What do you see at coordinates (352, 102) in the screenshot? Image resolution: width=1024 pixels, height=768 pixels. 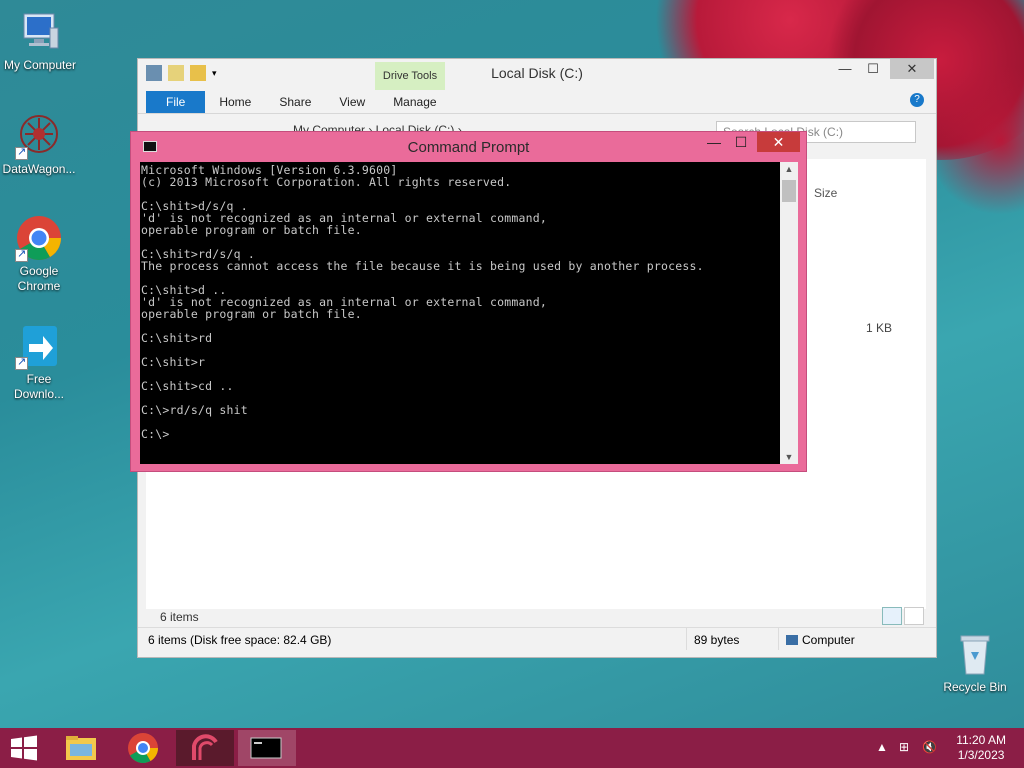 I see `tab-view: View` at bounding box center [352, 102].